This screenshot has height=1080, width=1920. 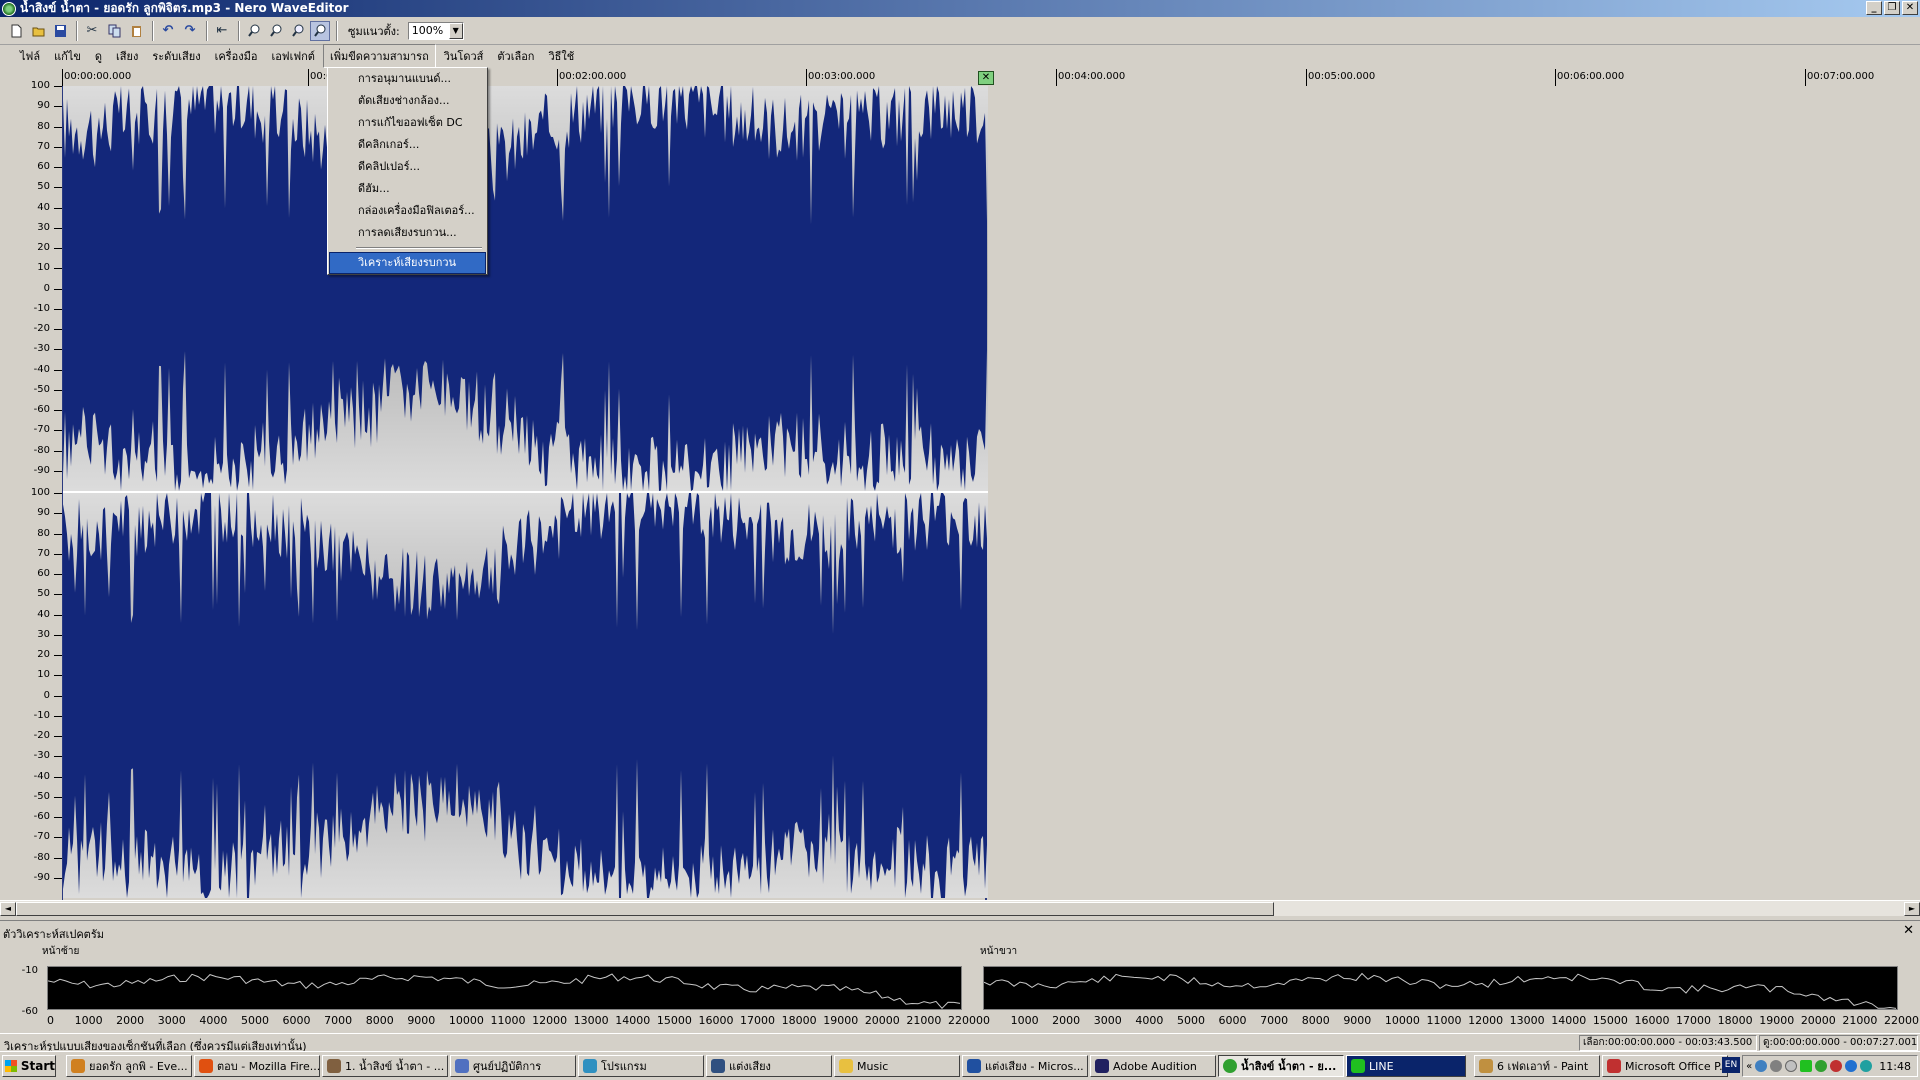 I want to click on undo-icon: ↶, so click(x=168, y=31).